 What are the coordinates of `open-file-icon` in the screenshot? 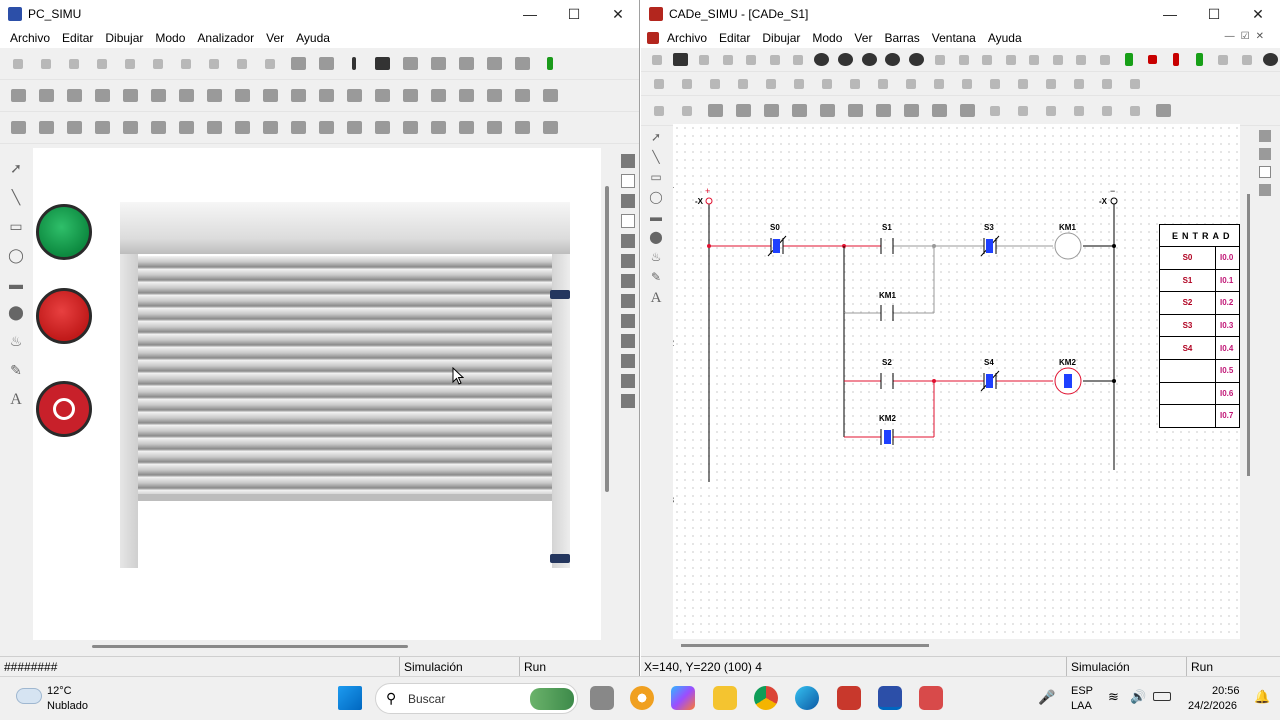 It's located at (681, 60).